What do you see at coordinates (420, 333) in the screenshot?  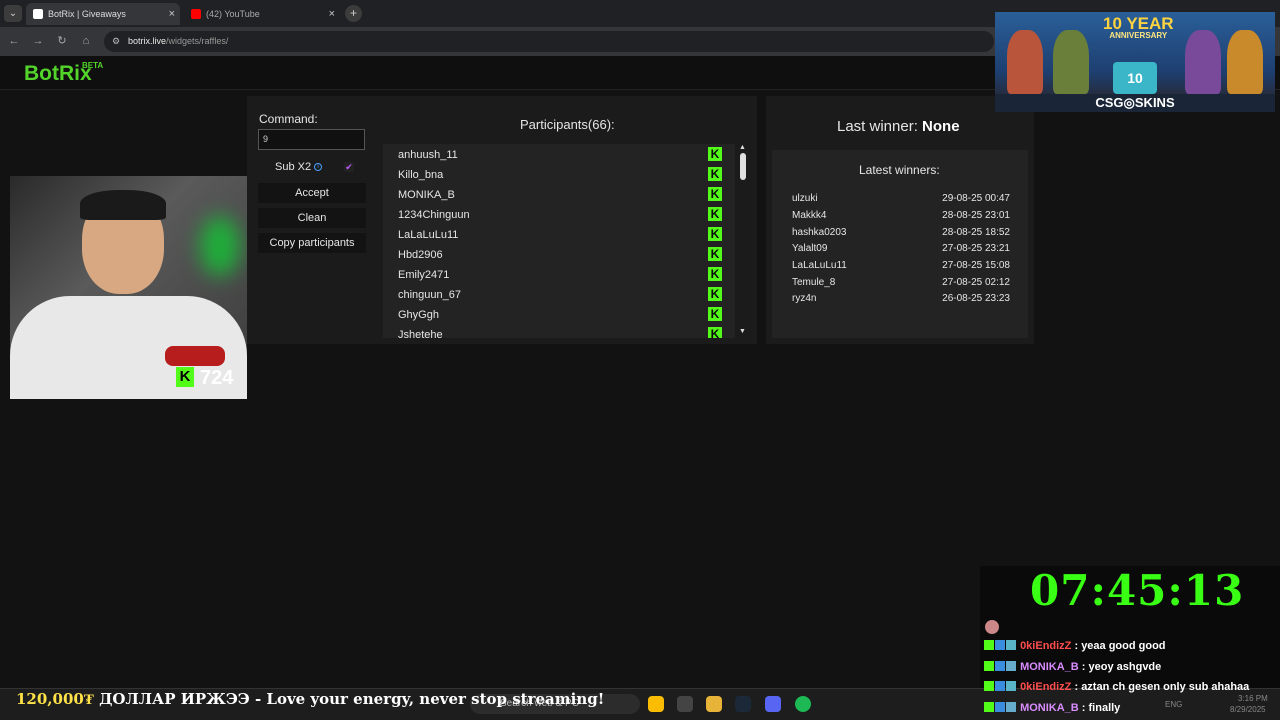 I see `participant-name: Jshetehe` at bounding box center [420, 333].